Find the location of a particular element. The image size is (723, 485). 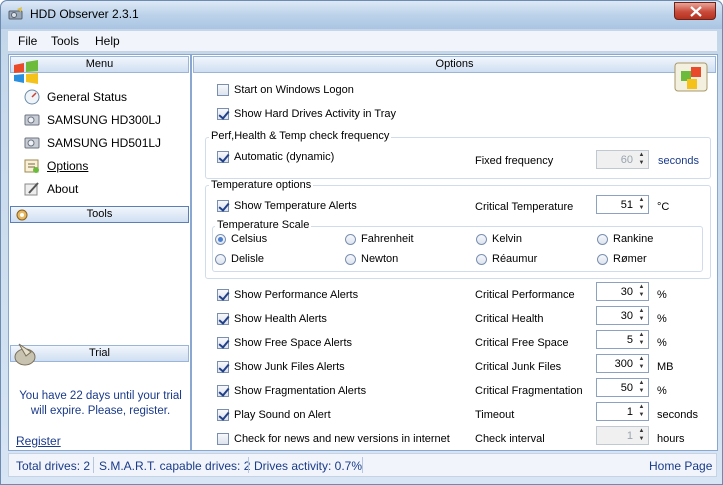

nav-label: About is located at coordinates (63, 189).